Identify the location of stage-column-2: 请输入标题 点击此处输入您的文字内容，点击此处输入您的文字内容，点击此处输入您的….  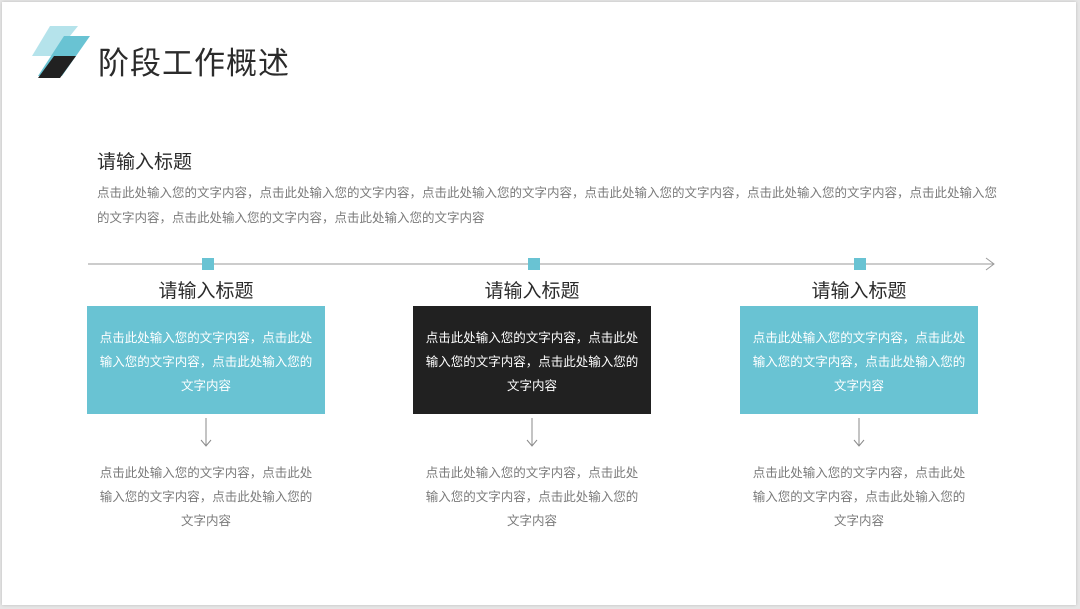
(532, 404).